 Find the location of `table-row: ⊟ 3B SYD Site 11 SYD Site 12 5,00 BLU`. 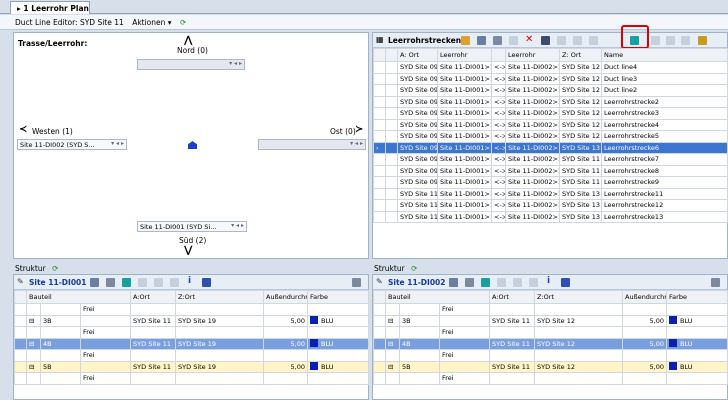

table-row: ⊟ 3B SYD Site 11 SYD Site 12 5,00 BLU is located at coordinates (550, 320).